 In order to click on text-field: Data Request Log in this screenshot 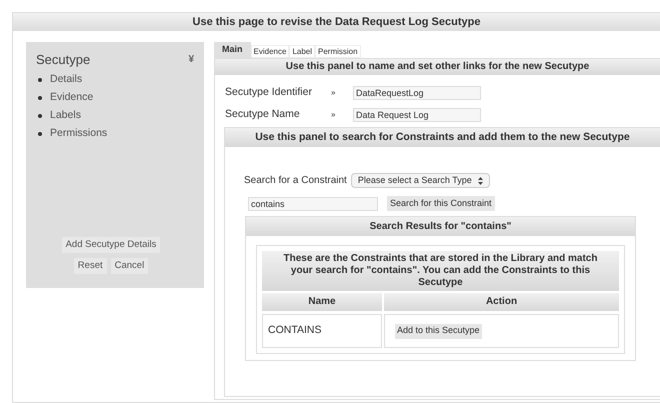, I will do `click(417, 115)`.